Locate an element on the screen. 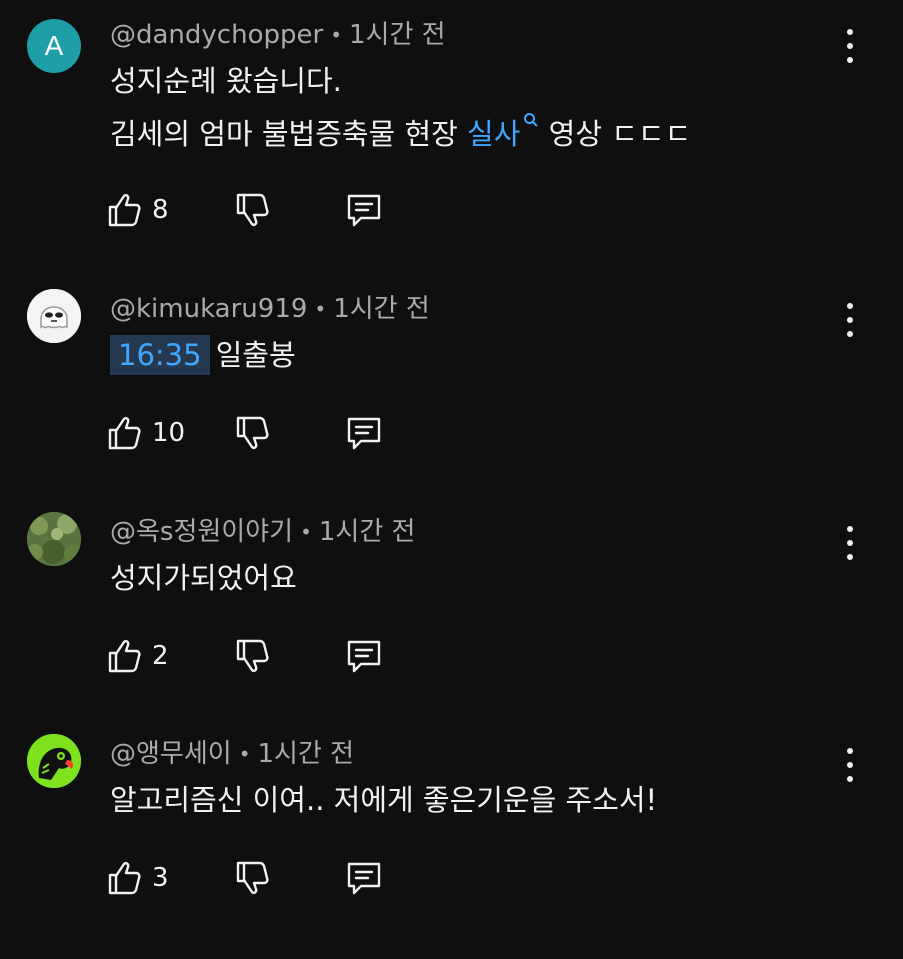  comment-meta: @옥s정원이야기 • 1시간 전 is located at coordinates (262, 532).